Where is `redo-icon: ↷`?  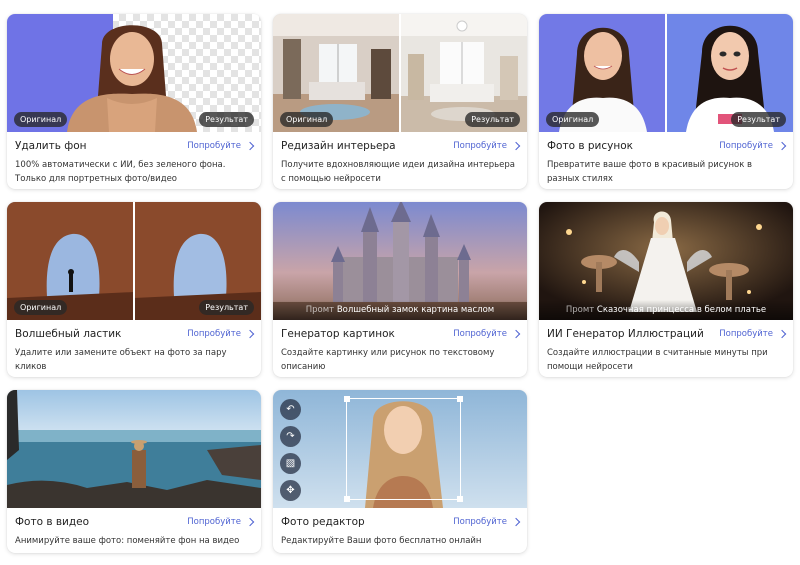
redo-icon: ↷ is located at coordinates (290, 436).